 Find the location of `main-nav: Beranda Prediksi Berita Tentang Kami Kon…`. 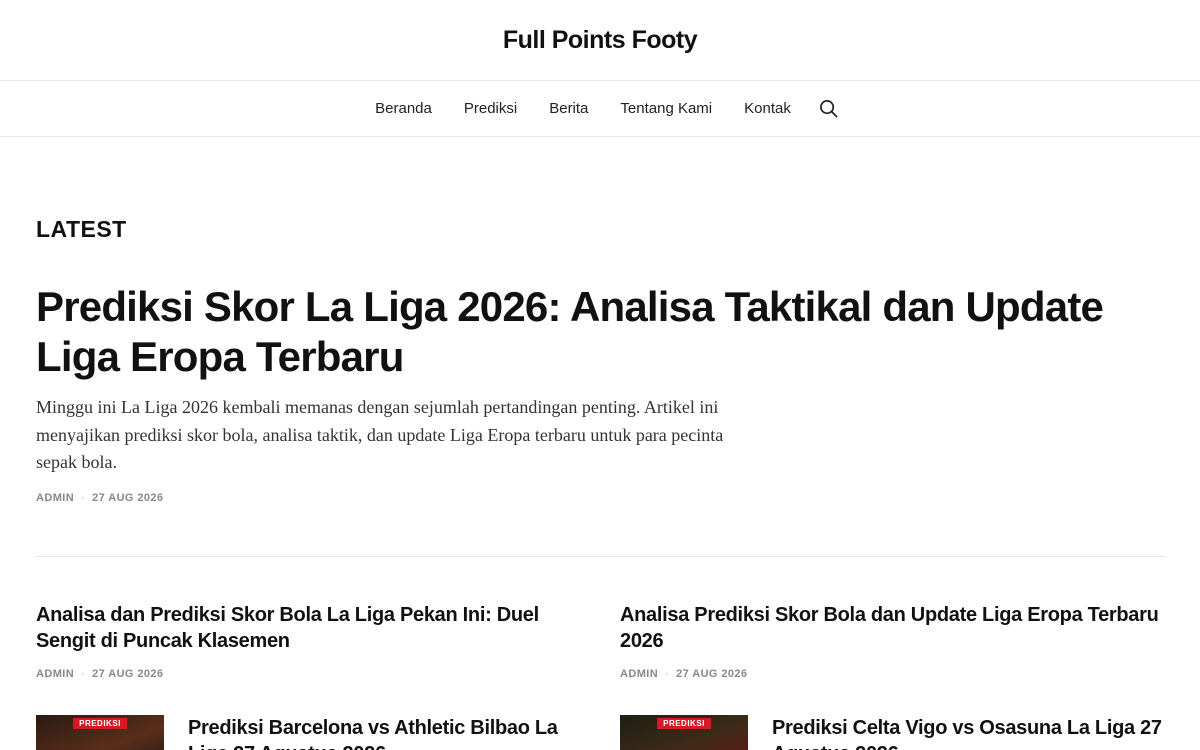

main-nav: Beranda Prediksi Berita Tentang Kami Kon… is located at coordinates (600, 109).